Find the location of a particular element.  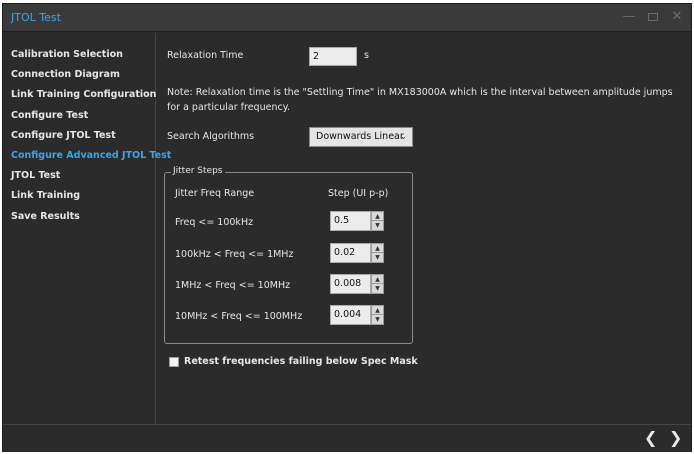

jitter-freq-range-header: Jitter Freq Range is located at coordinates (215, 193).